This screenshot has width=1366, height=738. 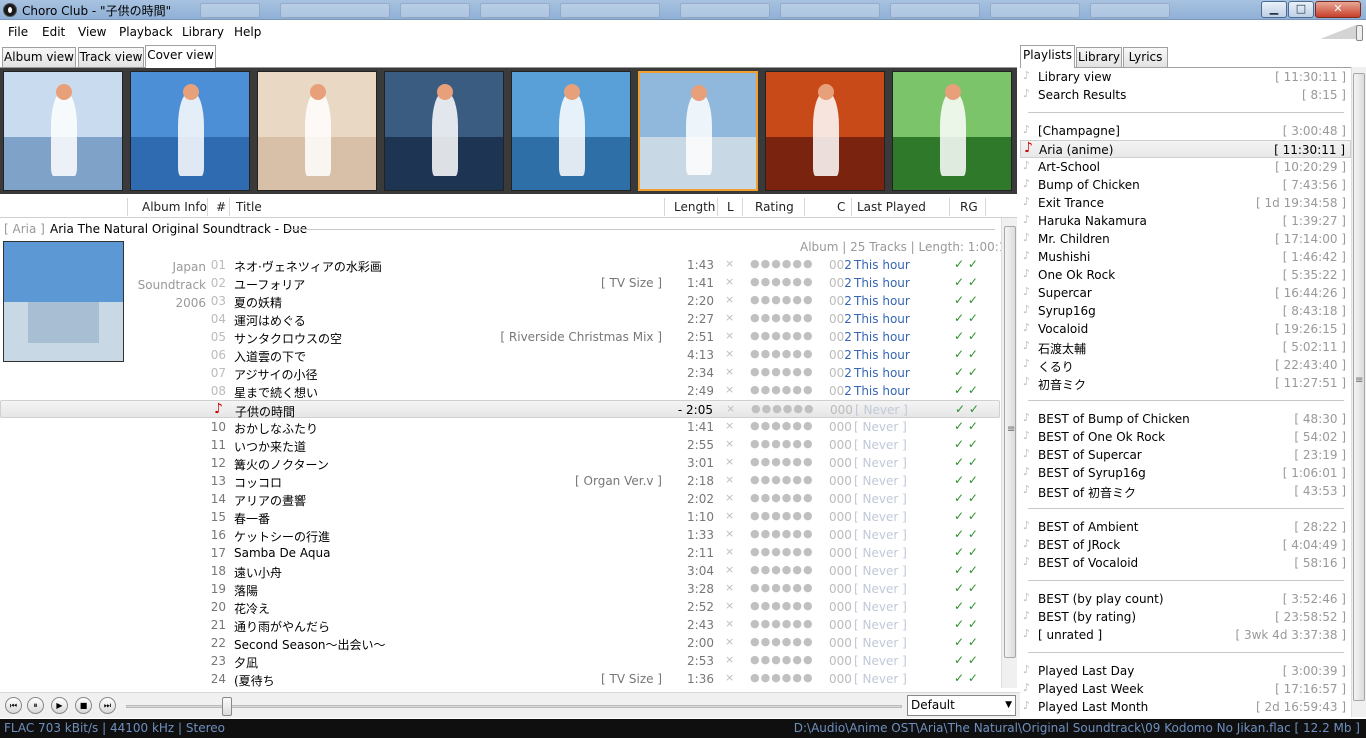 What do you see at coordinates (1185, 149) in the screenshot?
I see `playlist-item: ♪ Aria (anime) [ 11:30:11 ]` at bounding box center [1185, 149].